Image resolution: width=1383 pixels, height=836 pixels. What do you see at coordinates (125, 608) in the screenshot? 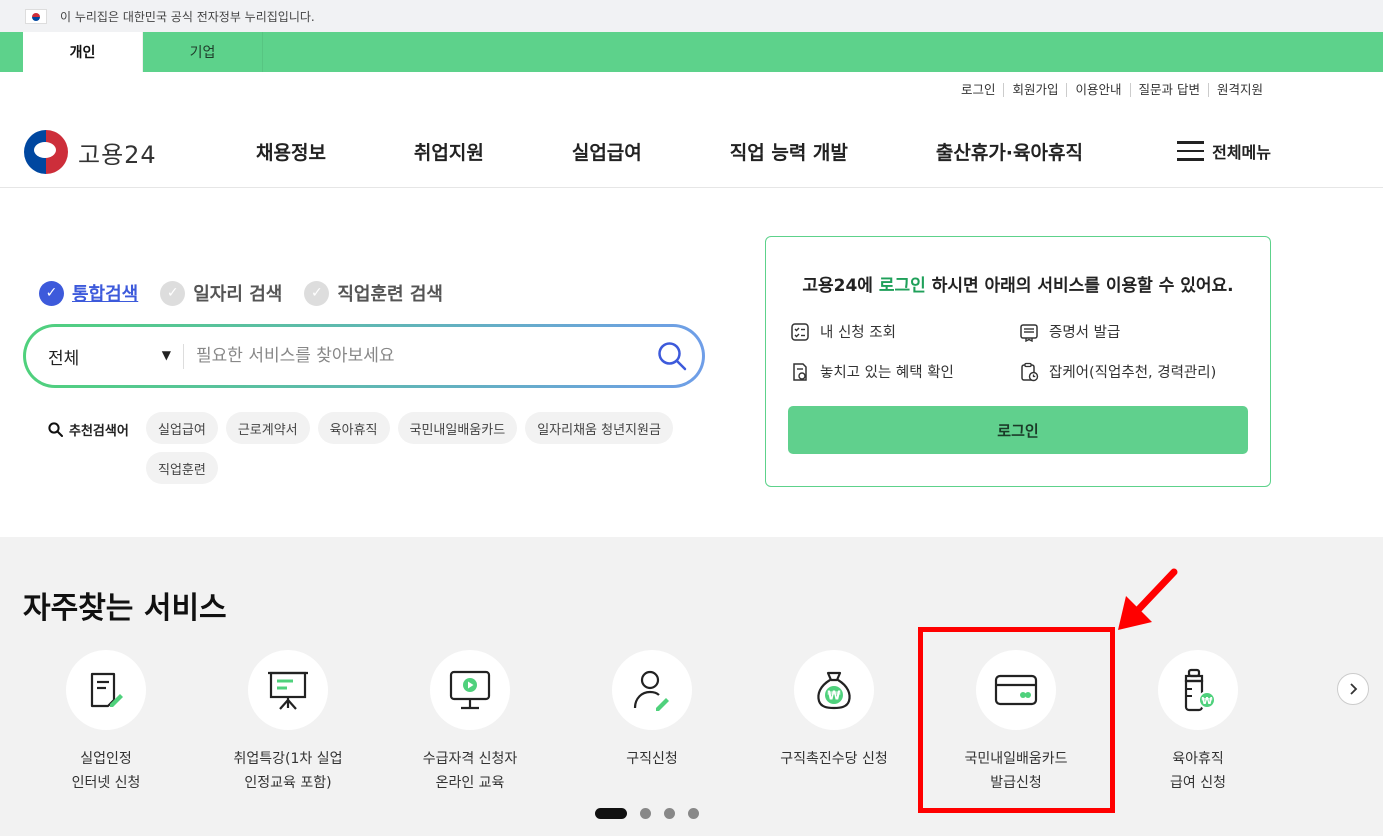
I see `section-title: 자주찾는 서비스` at bounding box center [125, 608].